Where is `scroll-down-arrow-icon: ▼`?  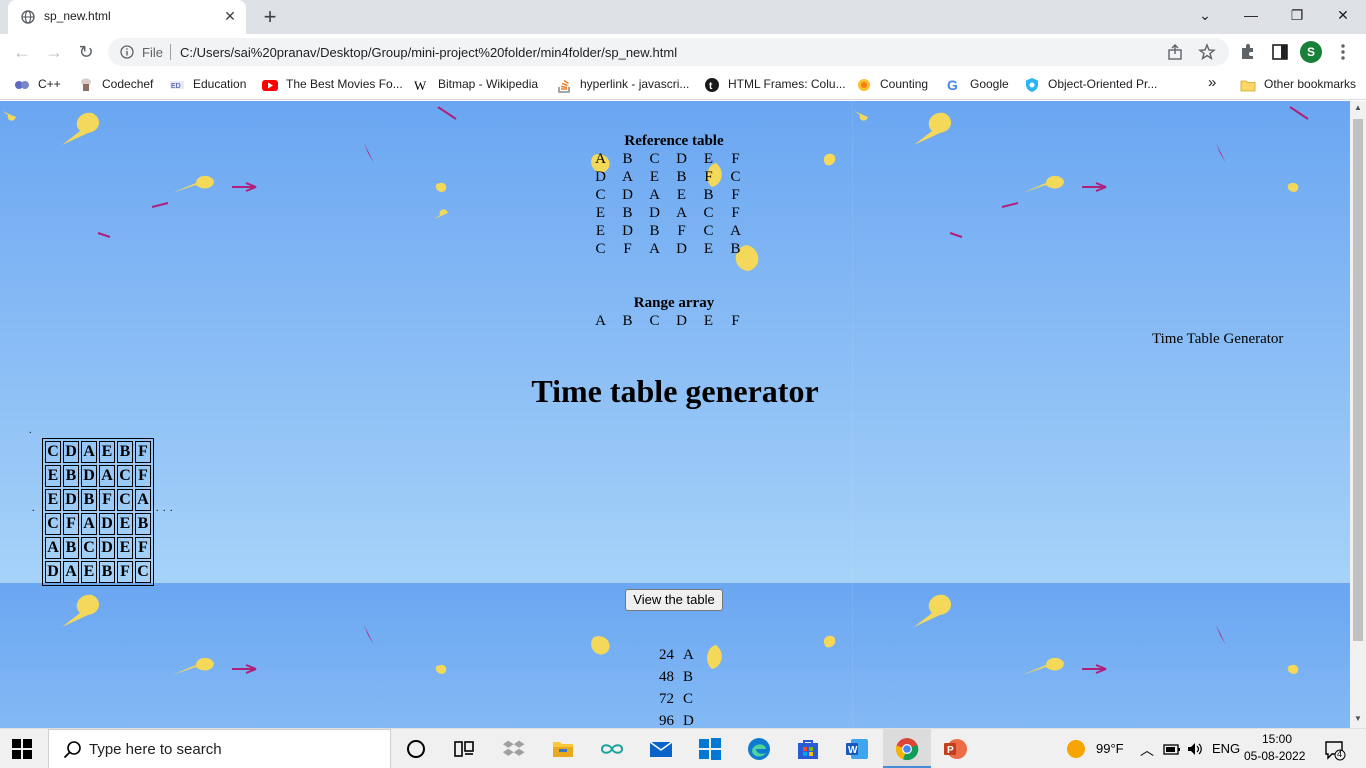
scroll-down-arrow-icon: ▼ is located at coordinates (1358, 718).